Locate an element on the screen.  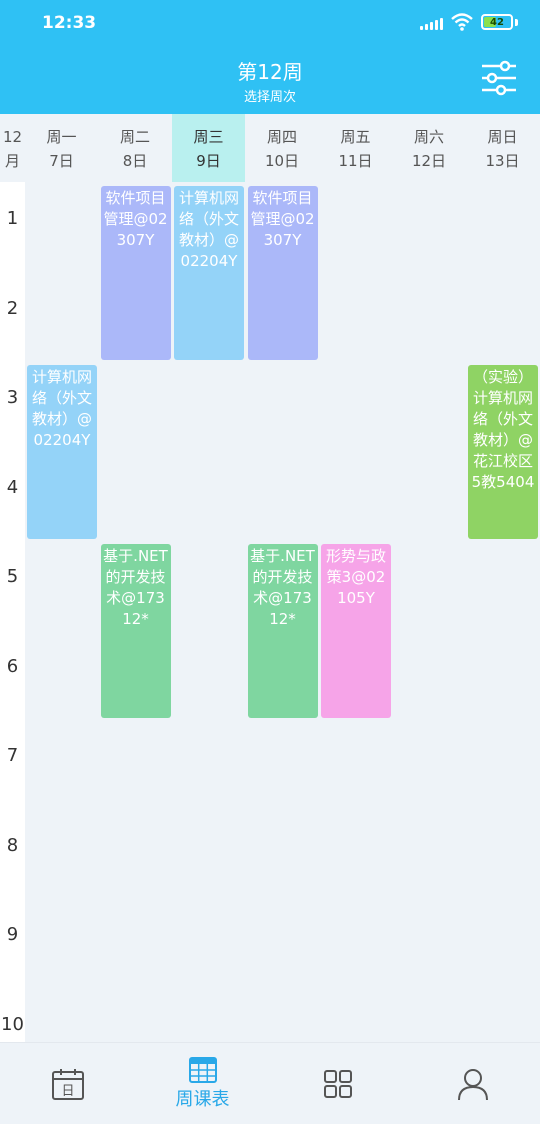
period-label: 2 is located at coordinates (12, 308).